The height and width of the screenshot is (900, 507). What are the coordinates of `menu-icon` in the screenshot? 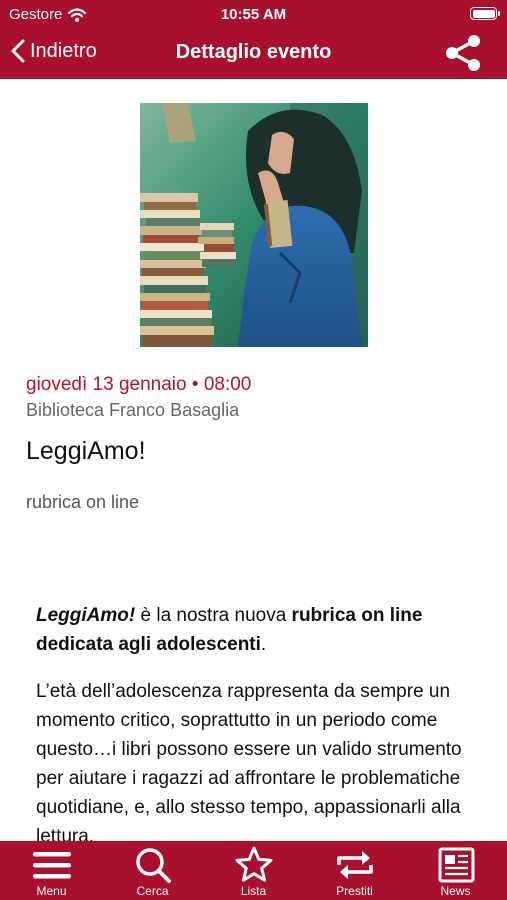 It's located at (52, 865).